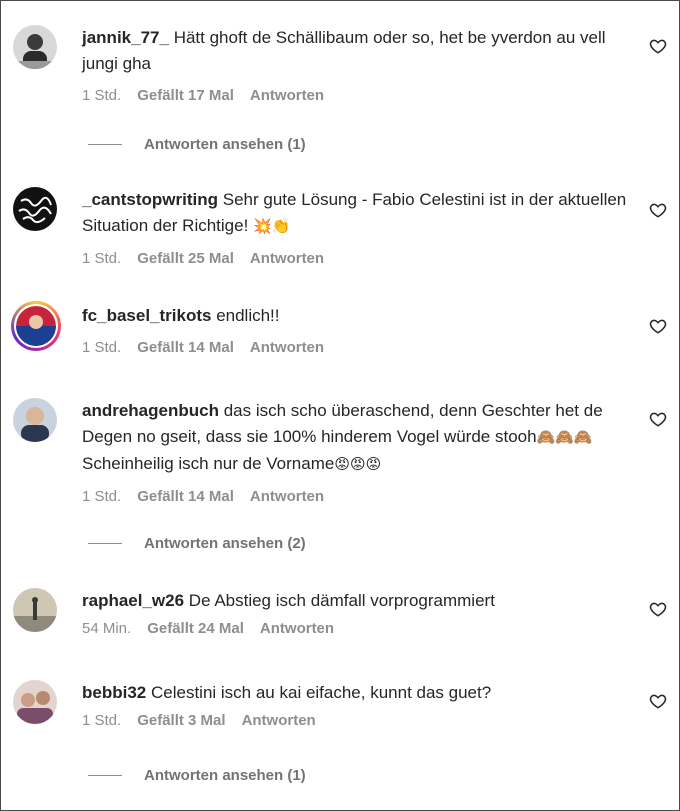  Describe the element at coordinates (564, 437) in the screenshot. I see `emoji-text: 🙈🙈🙈` at that location.